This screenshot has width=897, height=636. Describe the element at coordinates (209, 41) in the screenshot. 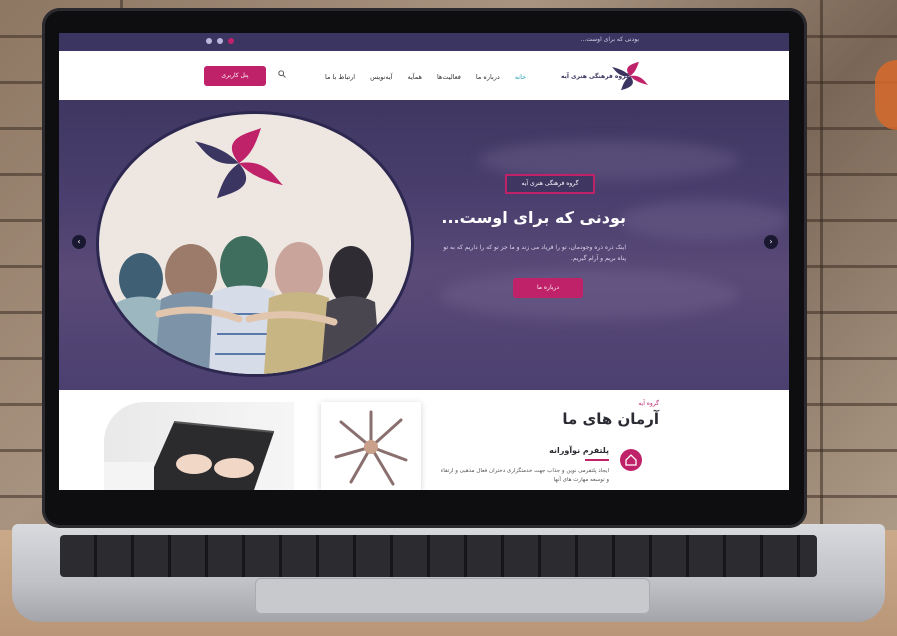

I see `telegram-icon` at that location.